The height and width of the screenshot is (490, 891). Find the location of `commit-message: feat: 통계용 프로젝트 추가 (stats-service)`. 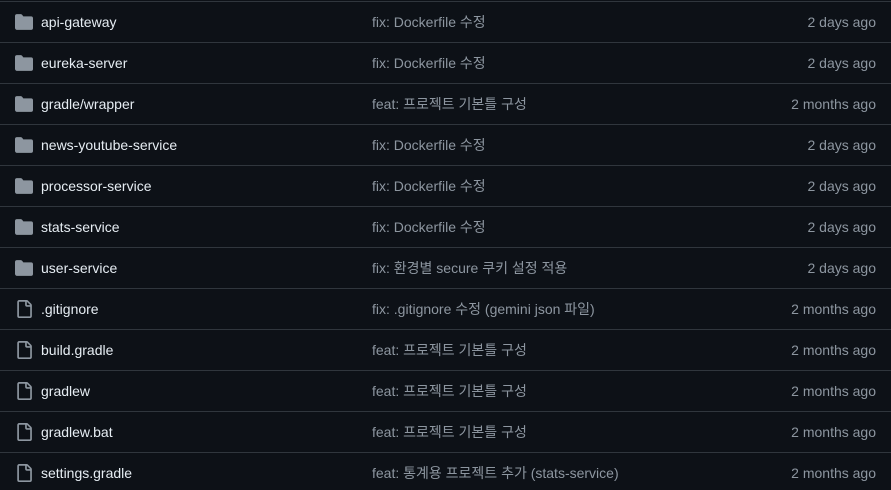

commit-message: feat: 통계용 프로젝트 추가 (stats-service) is located at coordinates (495, 473).